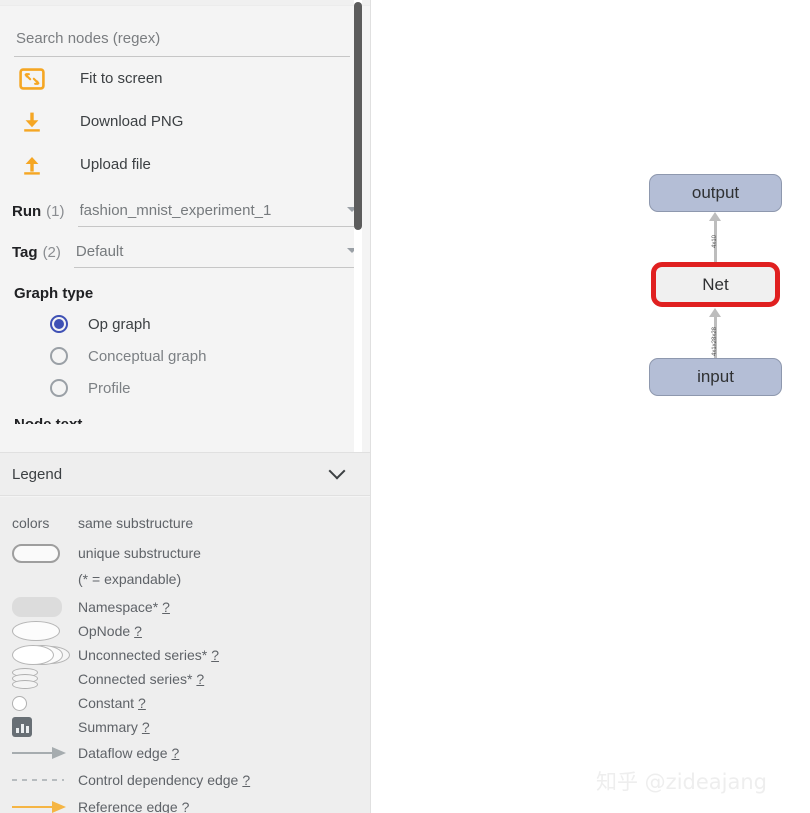  Describe the element at coordinates (123, 752) in the screenshot. I see `legend-row-label: Dataflow edge` at that location.